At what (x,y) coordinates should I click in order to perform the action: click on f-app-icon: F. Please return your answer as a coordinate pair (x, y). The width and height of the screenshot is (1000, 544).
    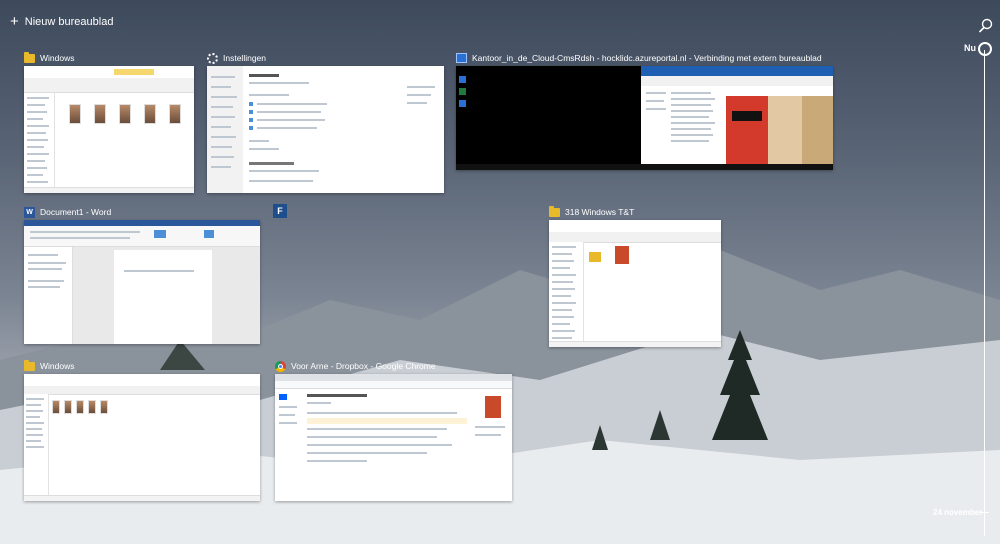
    Looking at the image, I should click on (280, 211).